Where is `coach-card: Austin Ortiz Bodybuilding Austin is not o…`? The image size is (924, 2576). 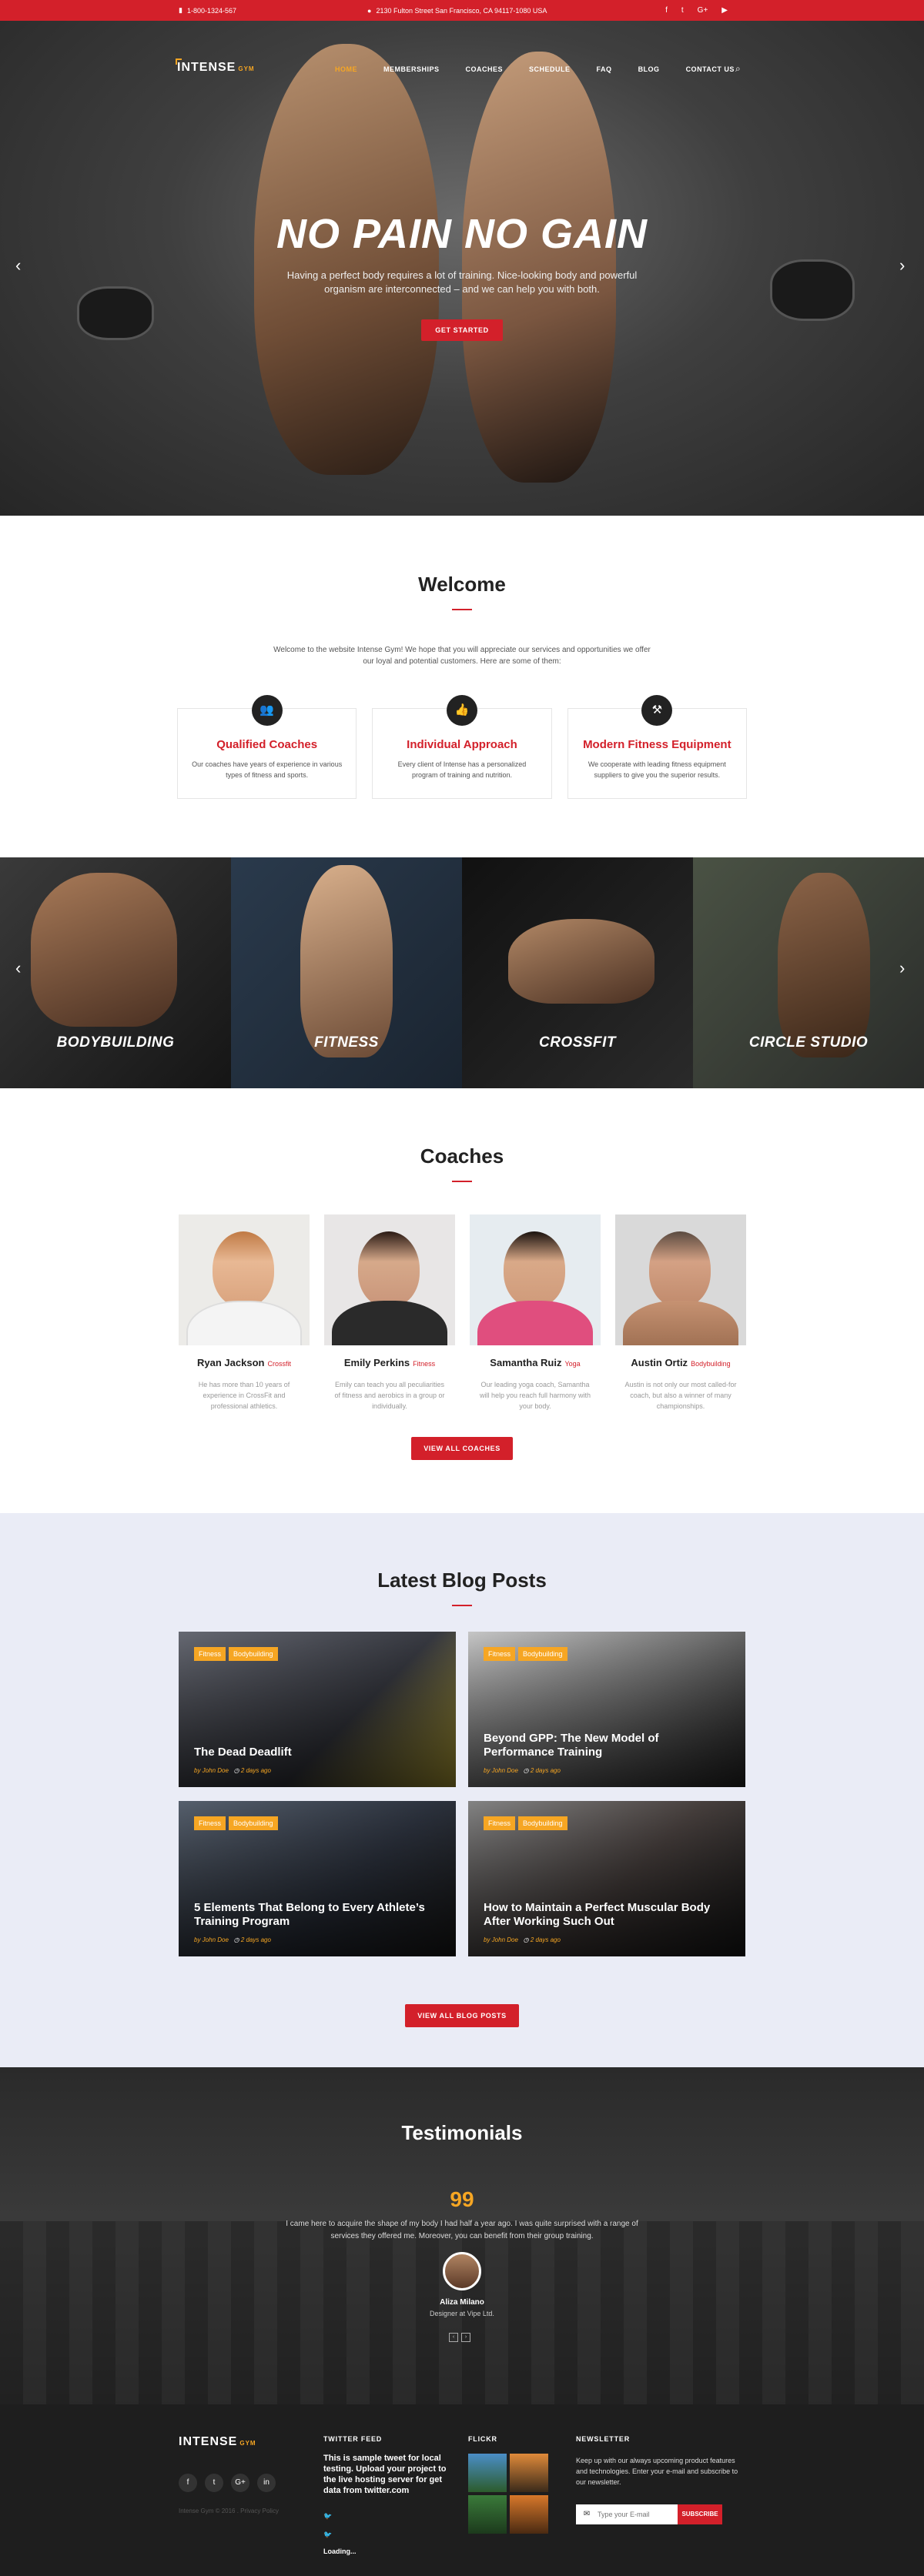
coach-card: Austin Ortiz Bodybuilding Austin is not o… is located at coordinates (680, 1313).